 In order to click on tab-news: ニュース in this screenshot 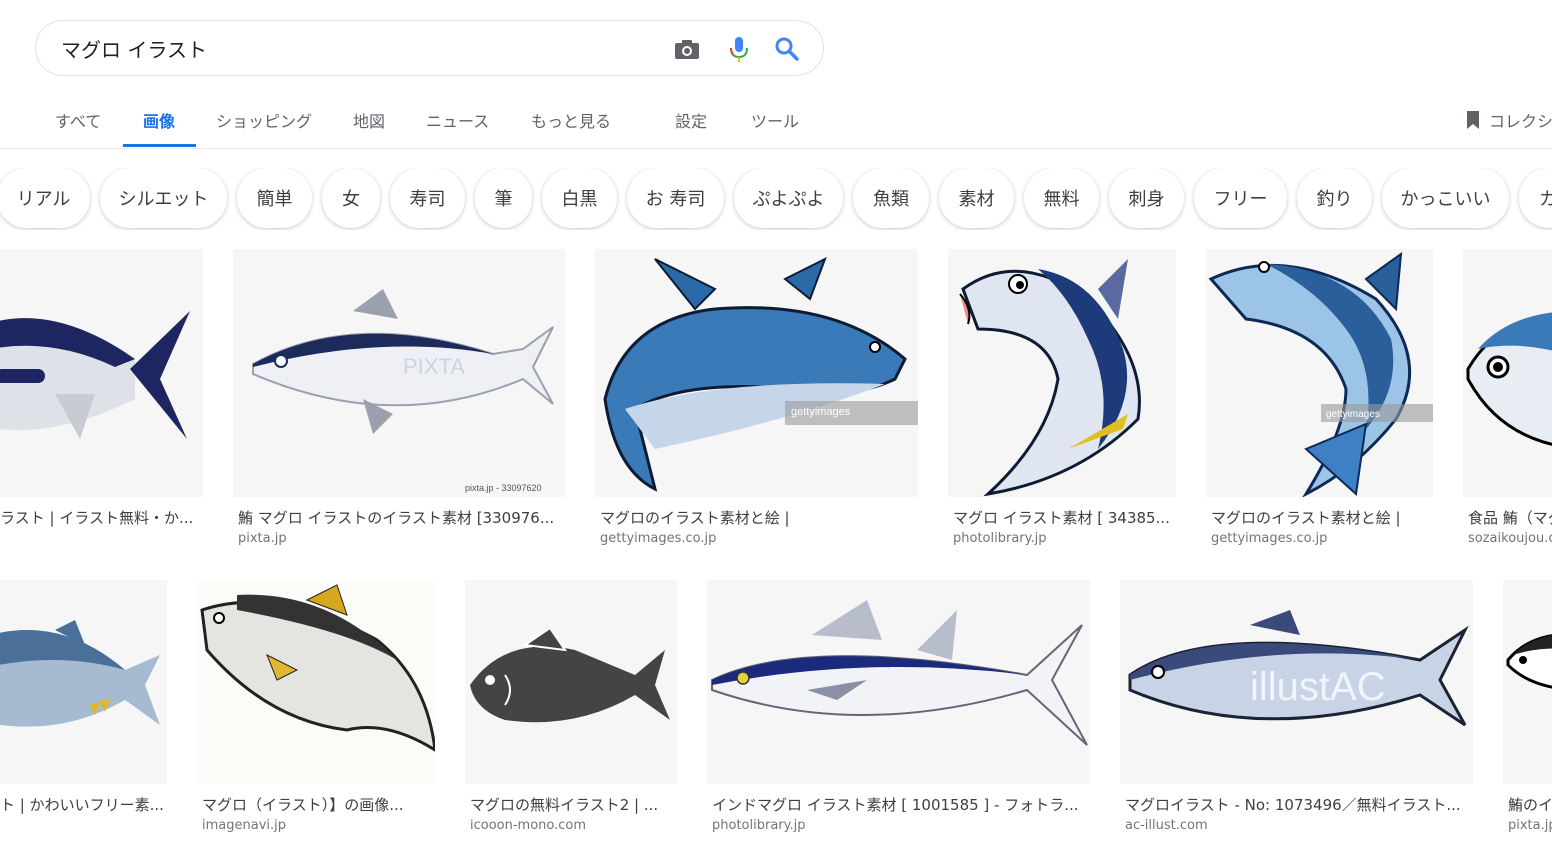, I will do `click(457, 120)`.